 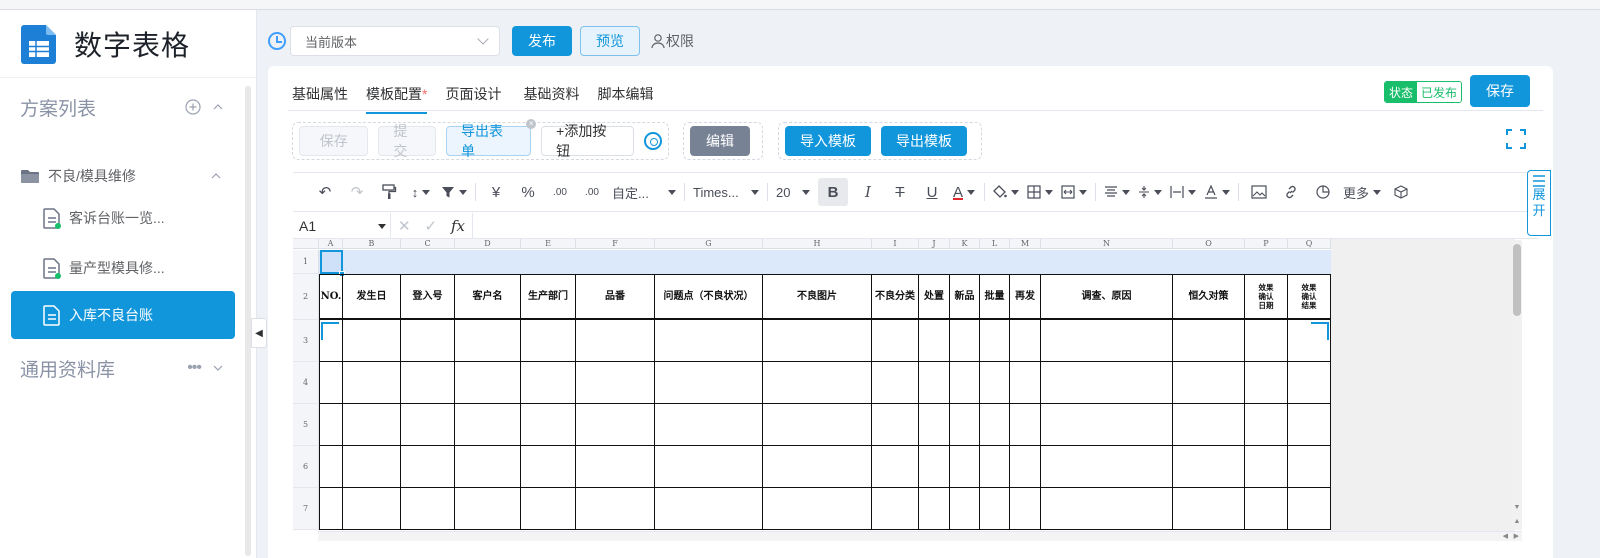 I want to click on undo-icon: ↶, so click(x=325, y=192).